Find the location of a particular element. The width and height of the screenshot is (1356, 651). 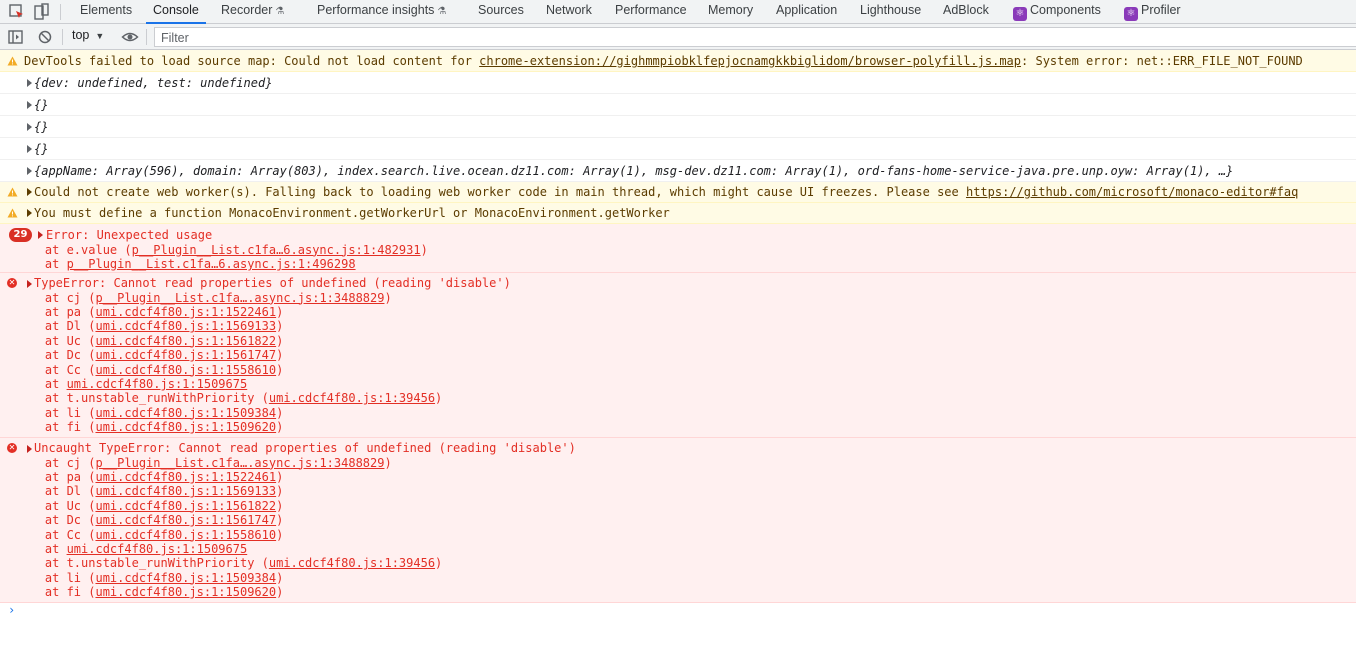

warning-text: : System error: net::ERR_FILE_NOT_FOUND is located at coordinates (1162, 61).